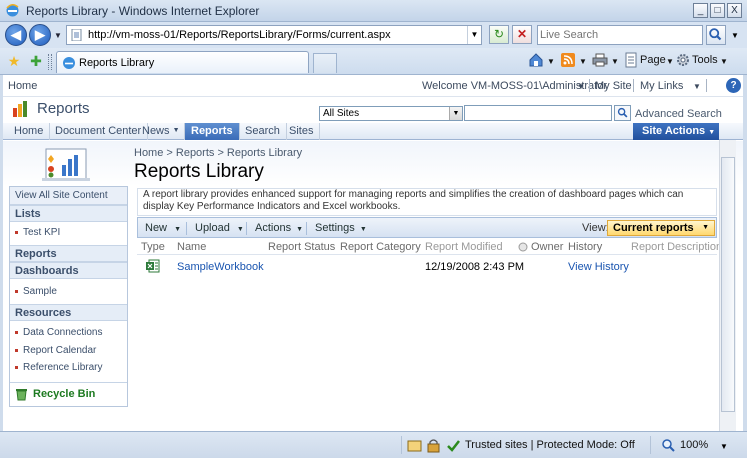 The height and width of the screenshot is (458, 747). What do you see at coordinates (218, 153) in the screenshot?
I see `breadcrumb: Home > Reports > Reports Library` at bounding box center [218, 153].